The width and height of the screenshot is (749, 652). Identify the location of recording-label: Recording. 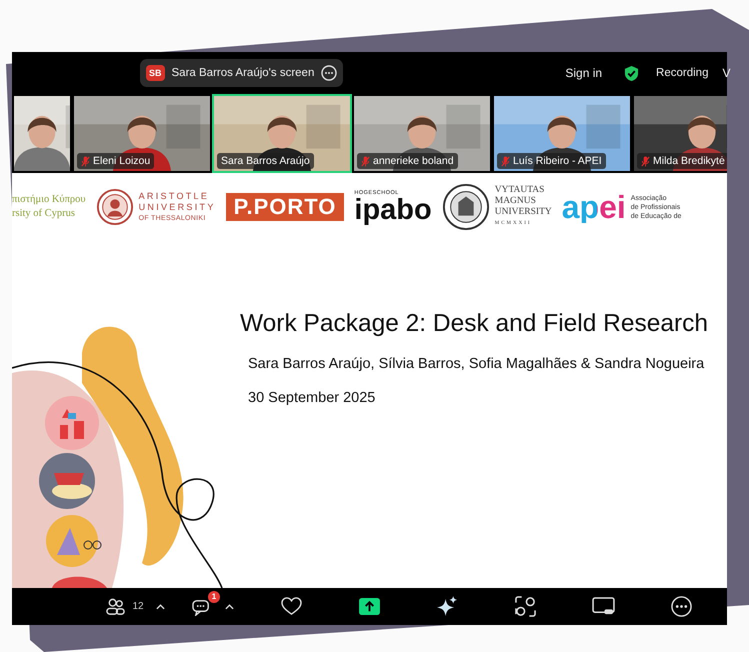
(682, 73).